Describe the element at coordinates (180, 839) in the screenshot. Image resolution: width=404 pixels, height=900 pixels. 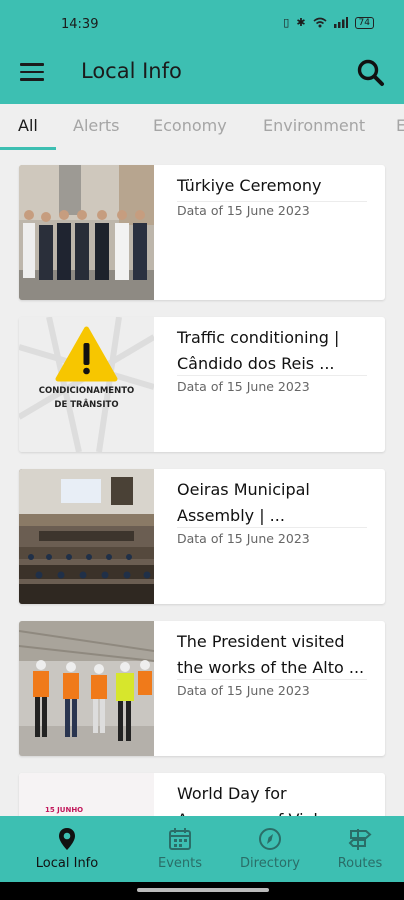
I see `calendar-icon` at that location.